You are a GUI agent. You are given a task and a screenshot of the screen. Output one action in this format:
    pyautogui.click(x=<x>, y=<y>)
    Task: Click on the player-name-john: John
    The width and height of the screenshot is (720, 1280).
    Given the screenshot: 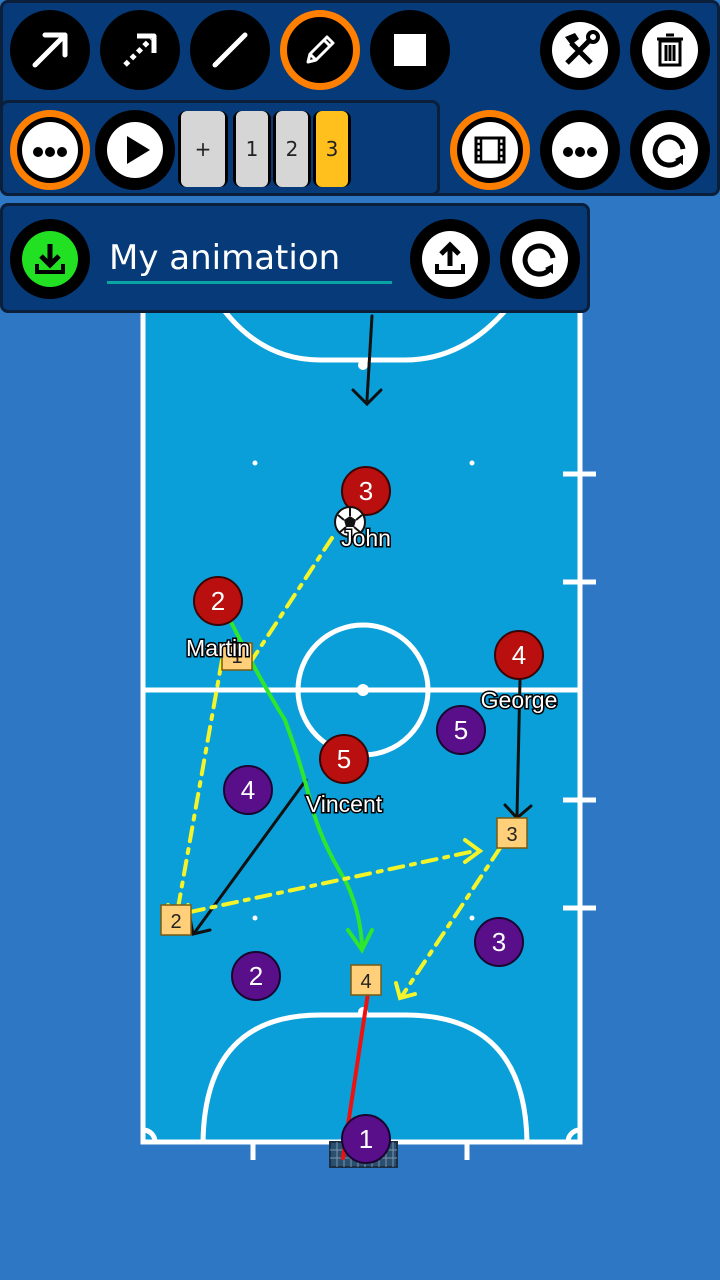 What is the action you would take?
    pyautogui.click(x=366, y=538)
    